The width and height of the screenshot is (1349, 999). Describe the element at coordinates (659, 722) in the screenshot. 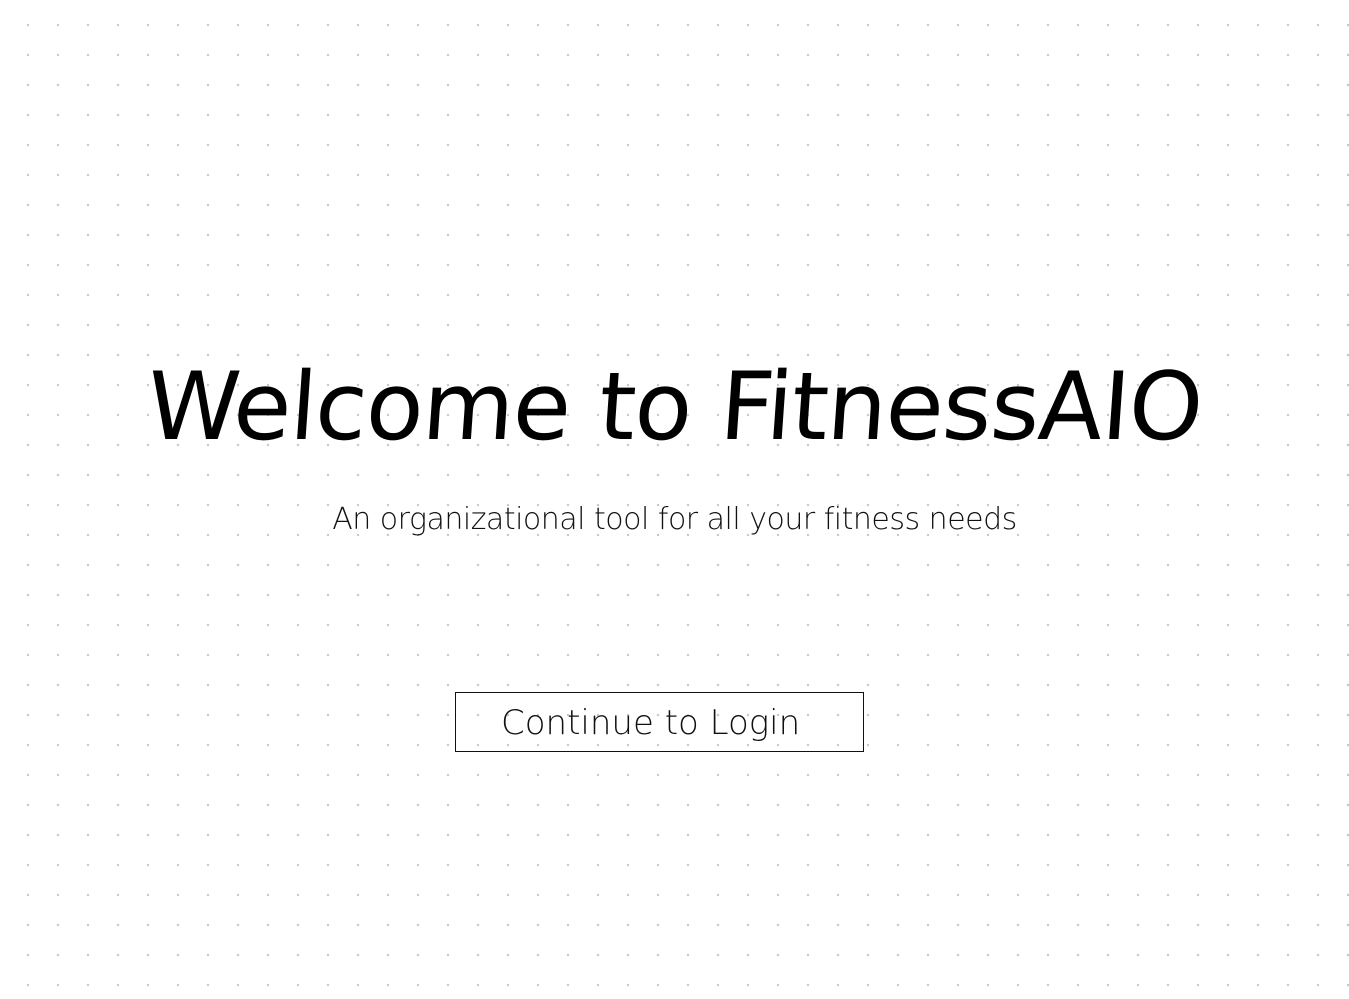

I see `continue-to-login-button: Continue to Login` at that location.